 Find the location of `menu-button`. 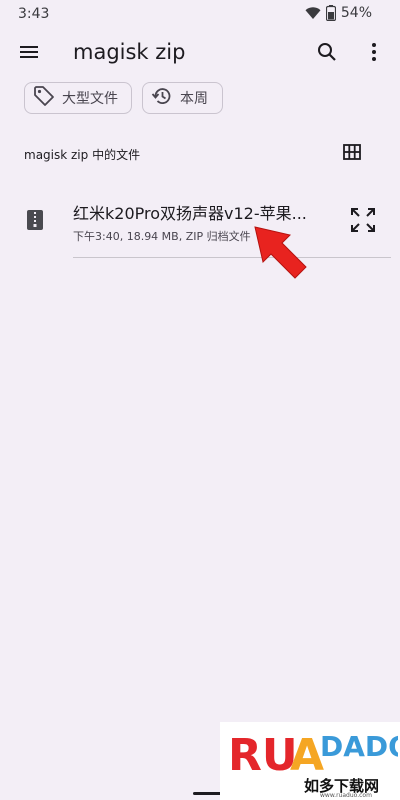

menu-button is located at coordinates (29, 54).